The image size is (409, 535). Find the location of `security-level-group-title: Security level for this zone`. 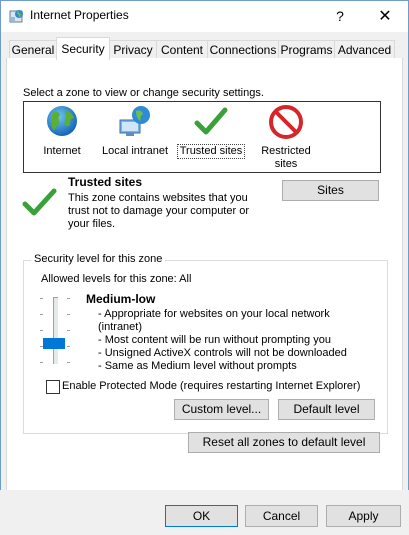

security-level-group-title: Security level for this zone is located at coordinates (98, 259).